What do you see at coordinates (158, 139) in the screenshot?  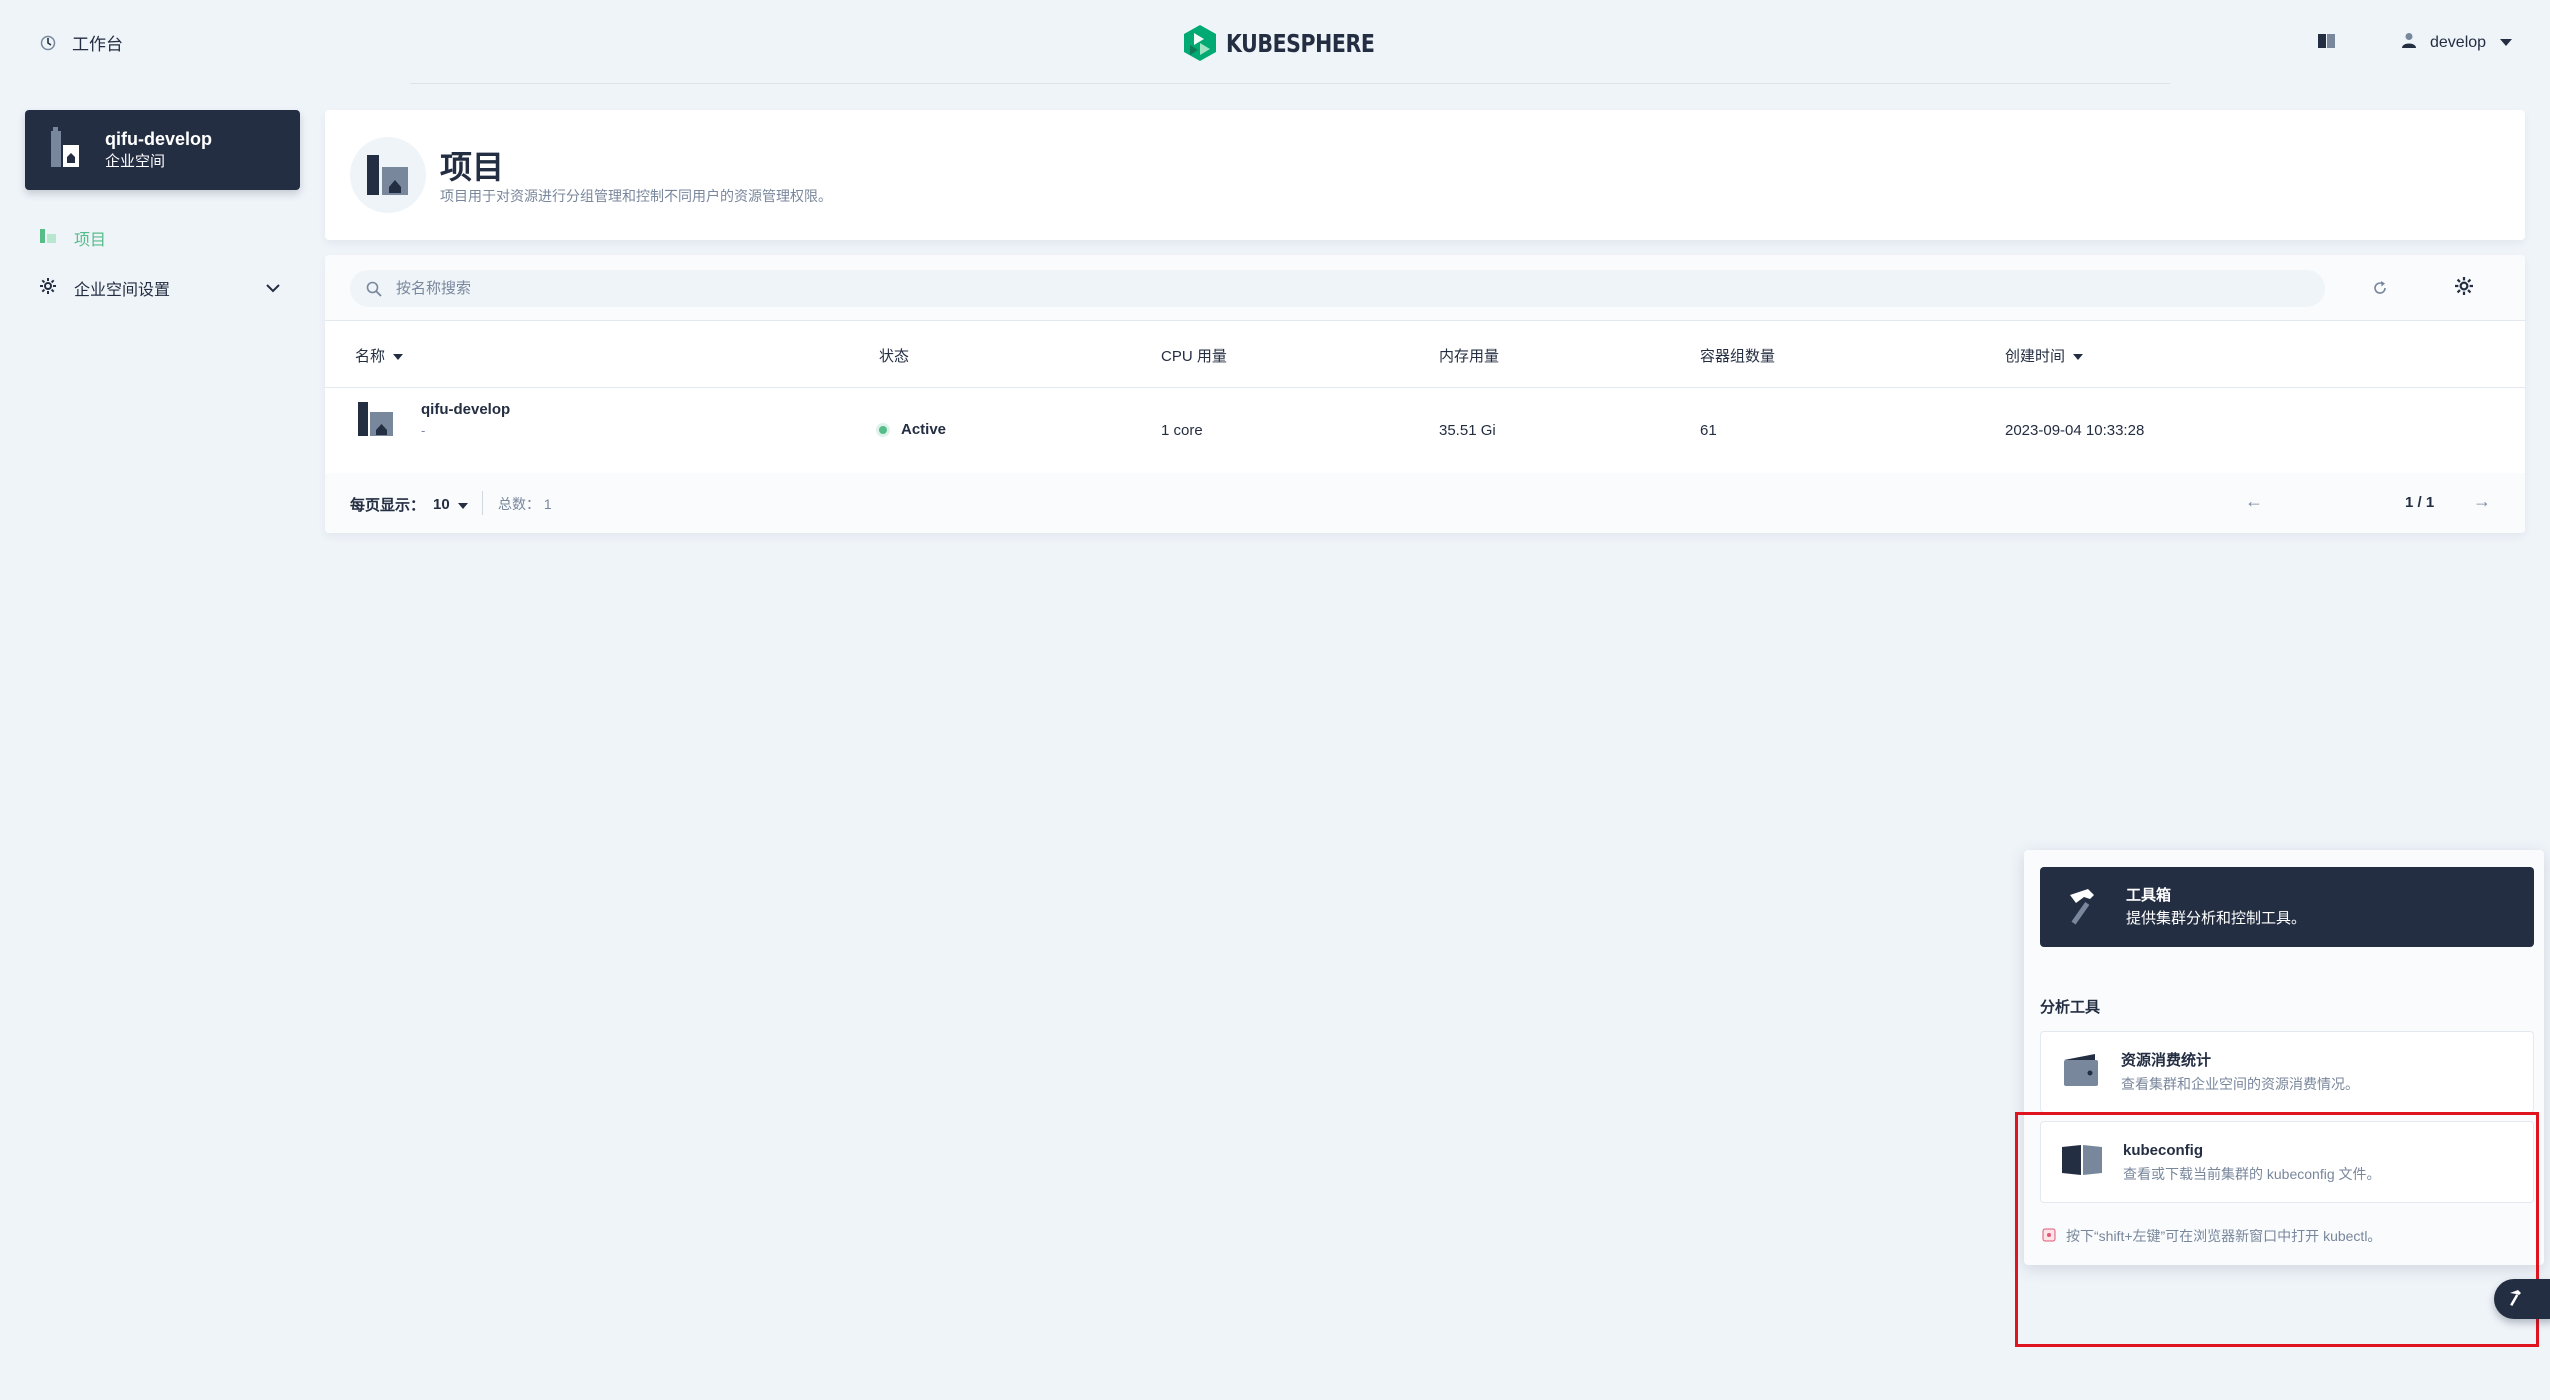 I see `workspace-name: qifu-develop` at bounding box center [158, 139].